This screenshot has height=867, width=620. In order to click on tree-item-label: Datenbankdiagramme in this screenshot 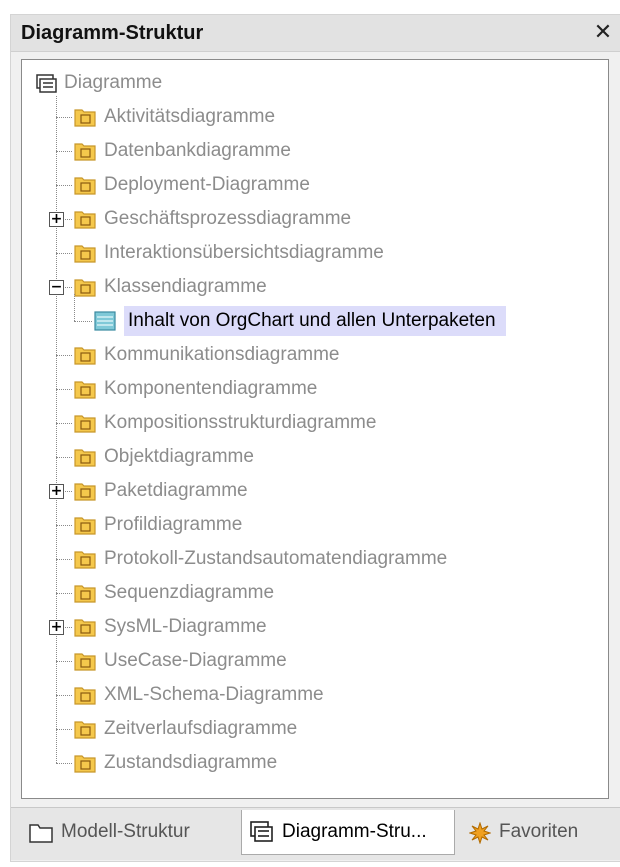, I will do `click(197, 150)`.